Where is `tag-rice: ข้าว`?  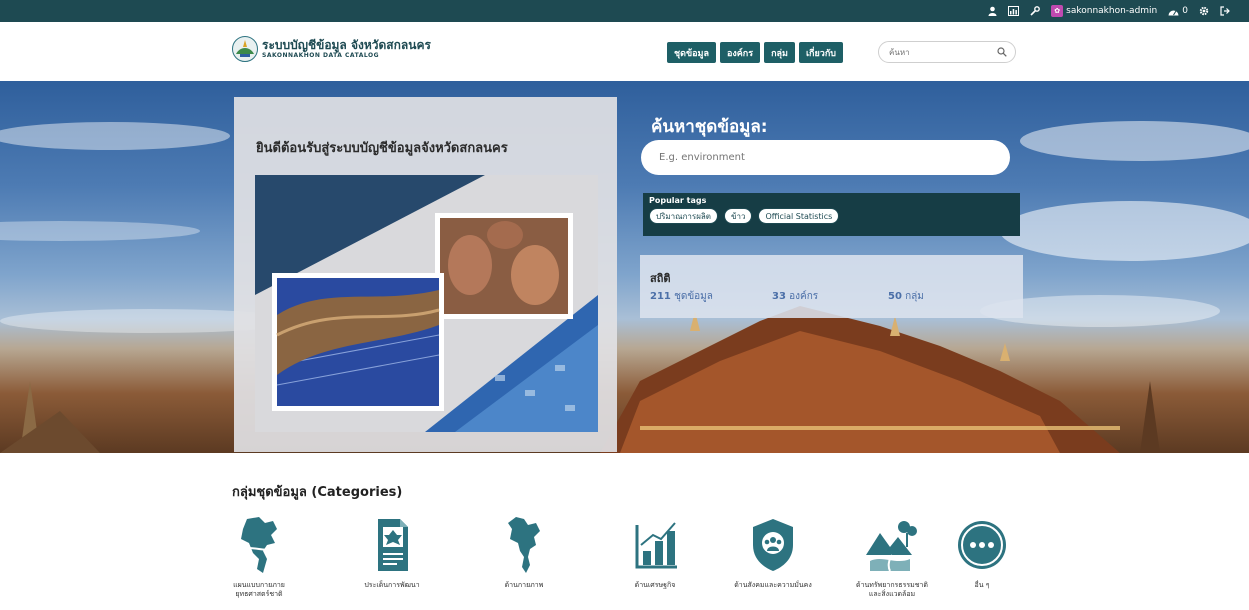 tag-rice: ข้าว is located at coordinates (738, 216).